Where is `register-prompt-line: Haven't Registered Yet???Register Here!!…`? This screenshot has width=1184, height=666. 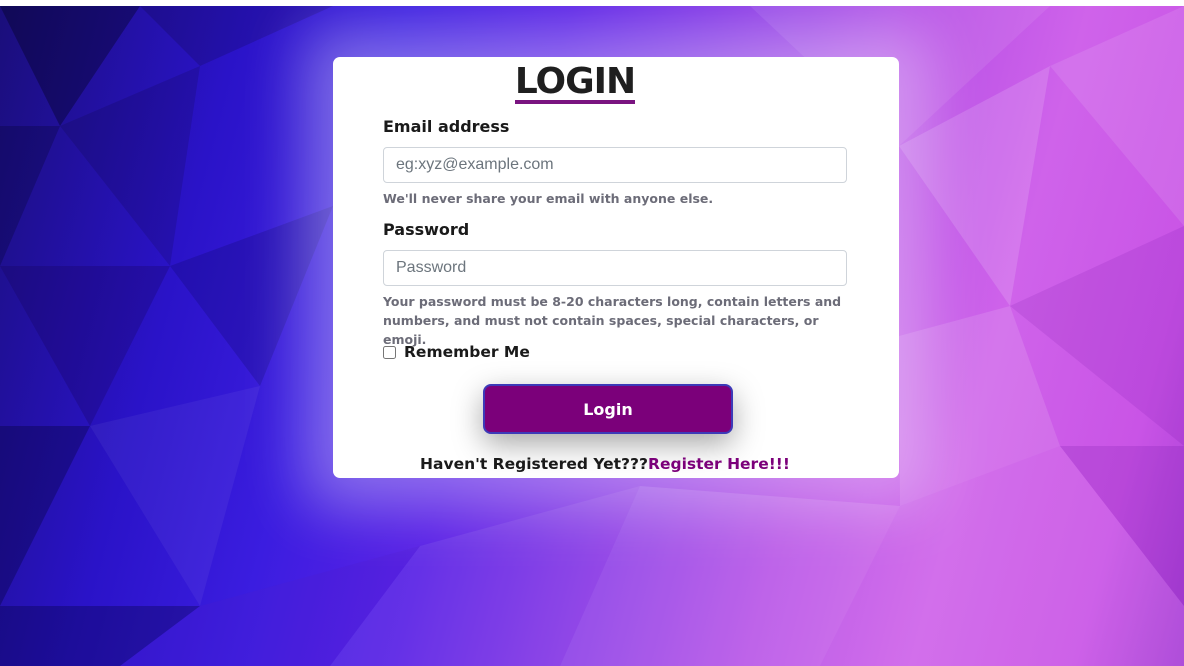 register-prompt-line: Haven't Registered Yet???Register Here!!… is located at coordinates (605, 464).